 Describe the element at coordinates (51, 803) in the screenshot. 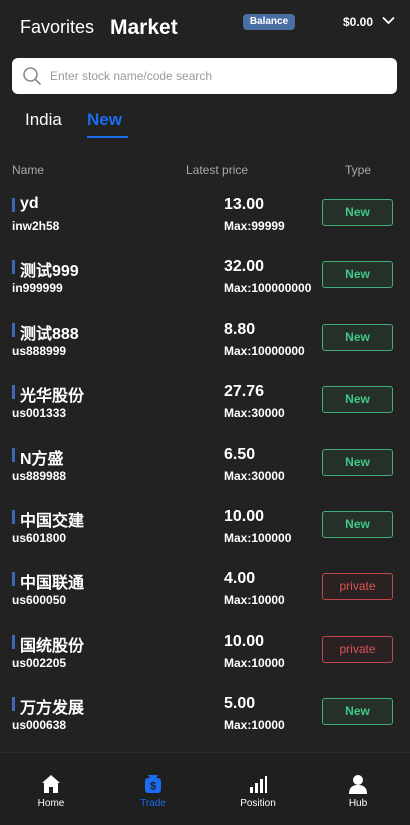

I see `nav-home-label: Home` at that location.